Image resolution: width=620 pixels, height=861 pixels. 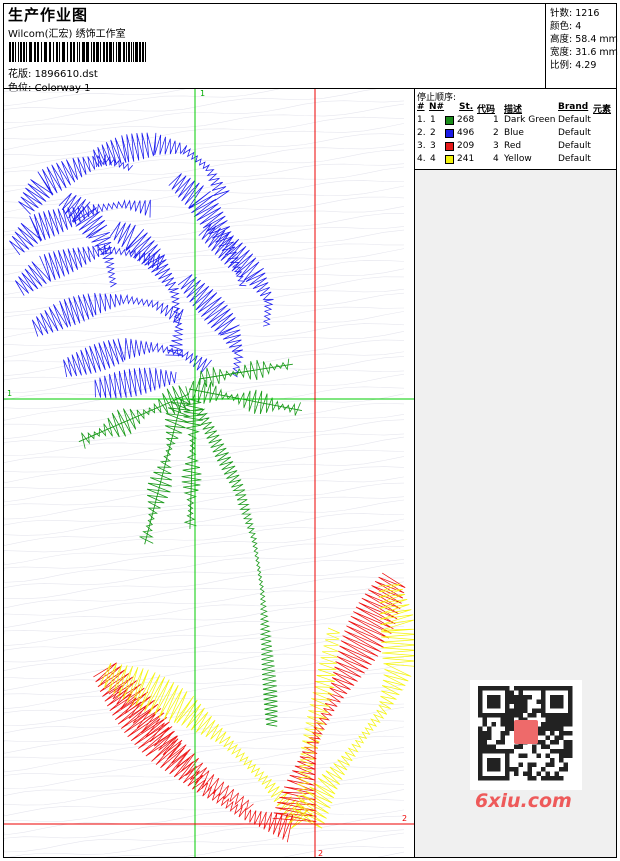 What do you see at coordinates (586, 65) in the screenshot?
I see `stat-value: 4.29` at bounding box center [586, 65].